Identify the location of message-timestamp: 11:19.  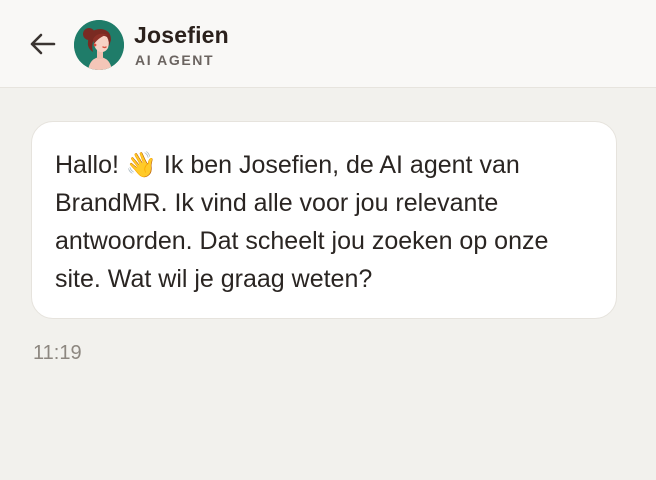
(57, 353).